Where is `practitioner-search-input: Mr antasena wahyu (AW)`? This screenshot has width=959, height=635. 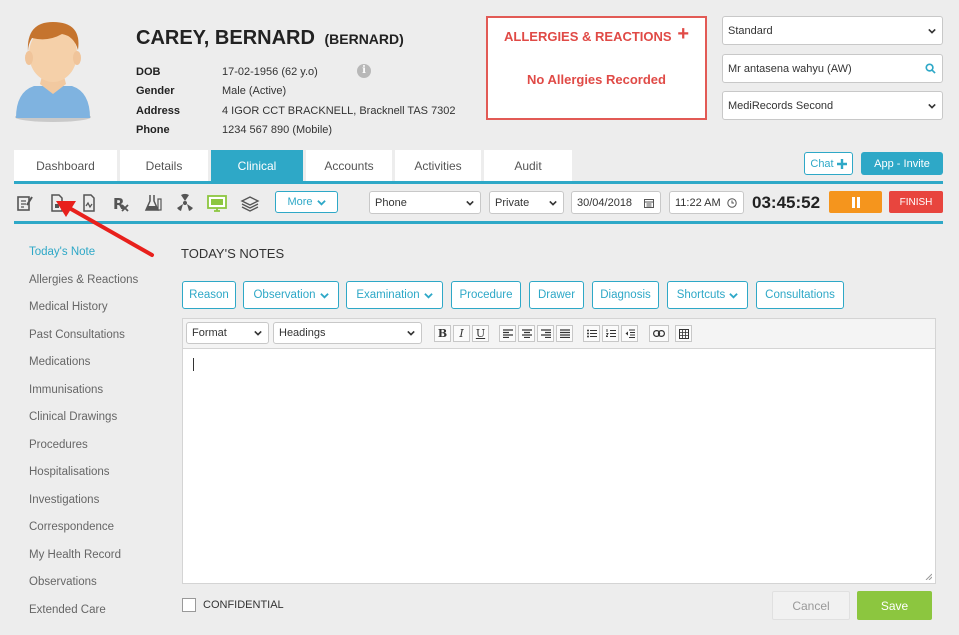
practitioner-search-input: Mr antasena wahyu (AW) is located at coordinates (832, 68).